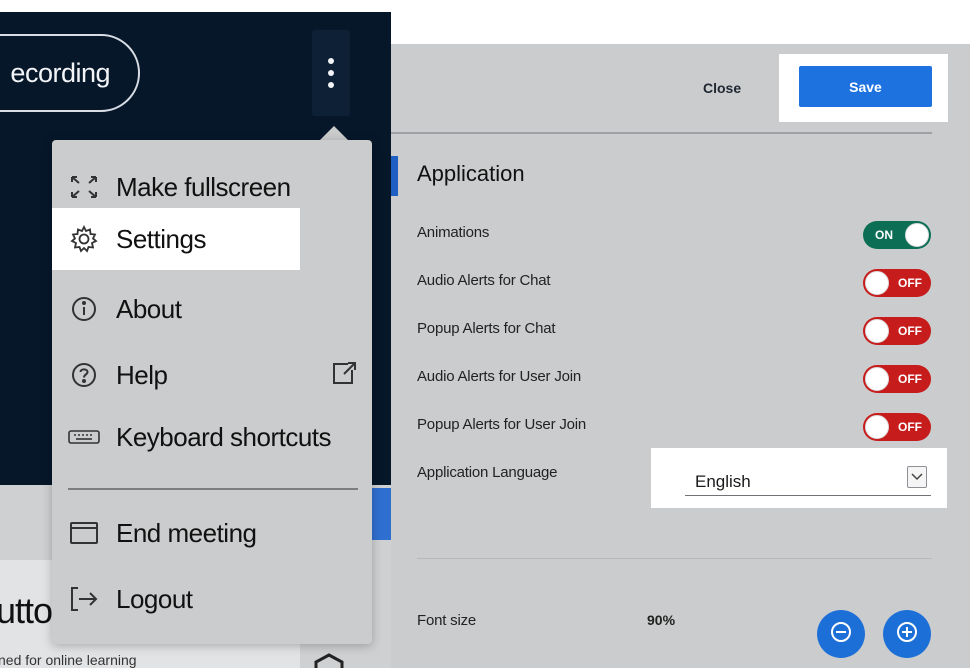 This screenshot has width=970, height=668. I want to click on external-link-icon, so click(344, 376).